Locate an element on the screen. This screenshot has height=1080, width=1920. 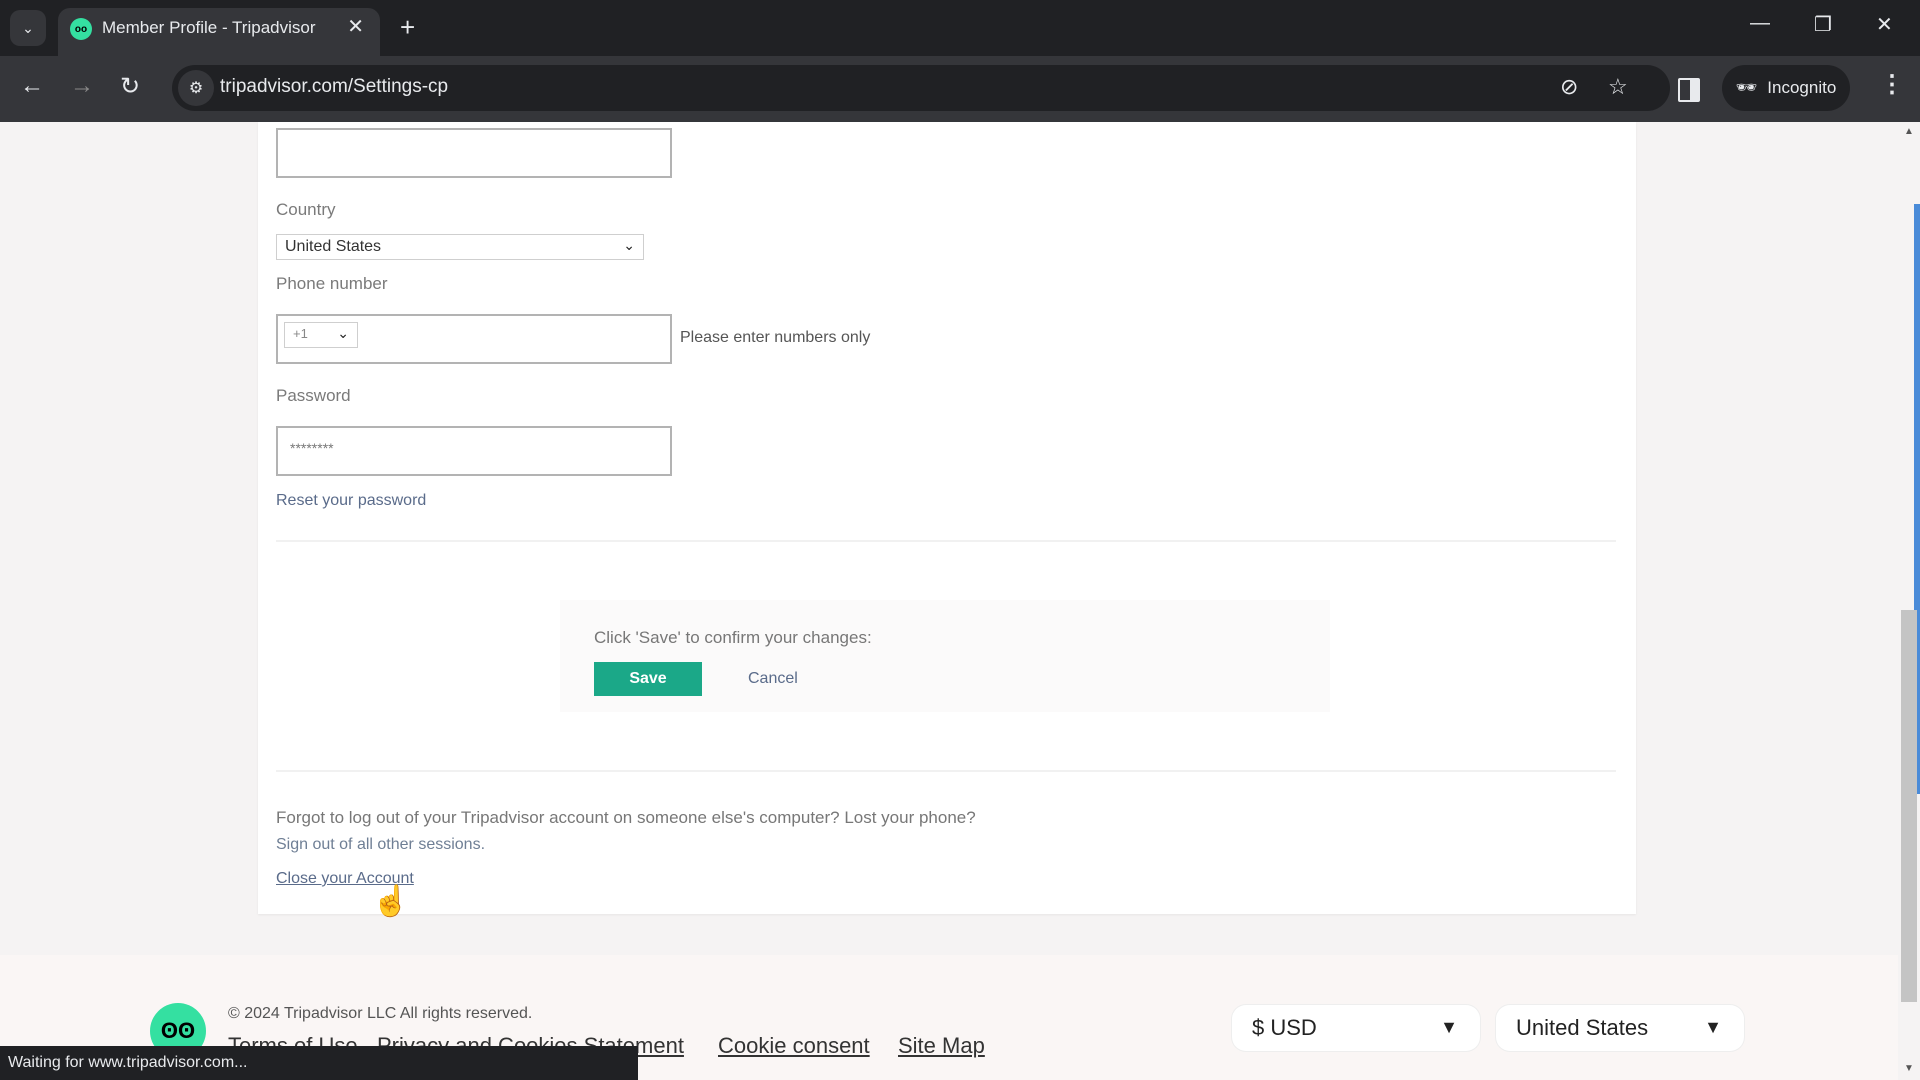
back-icon: ← is located at coordinates (32, 86).